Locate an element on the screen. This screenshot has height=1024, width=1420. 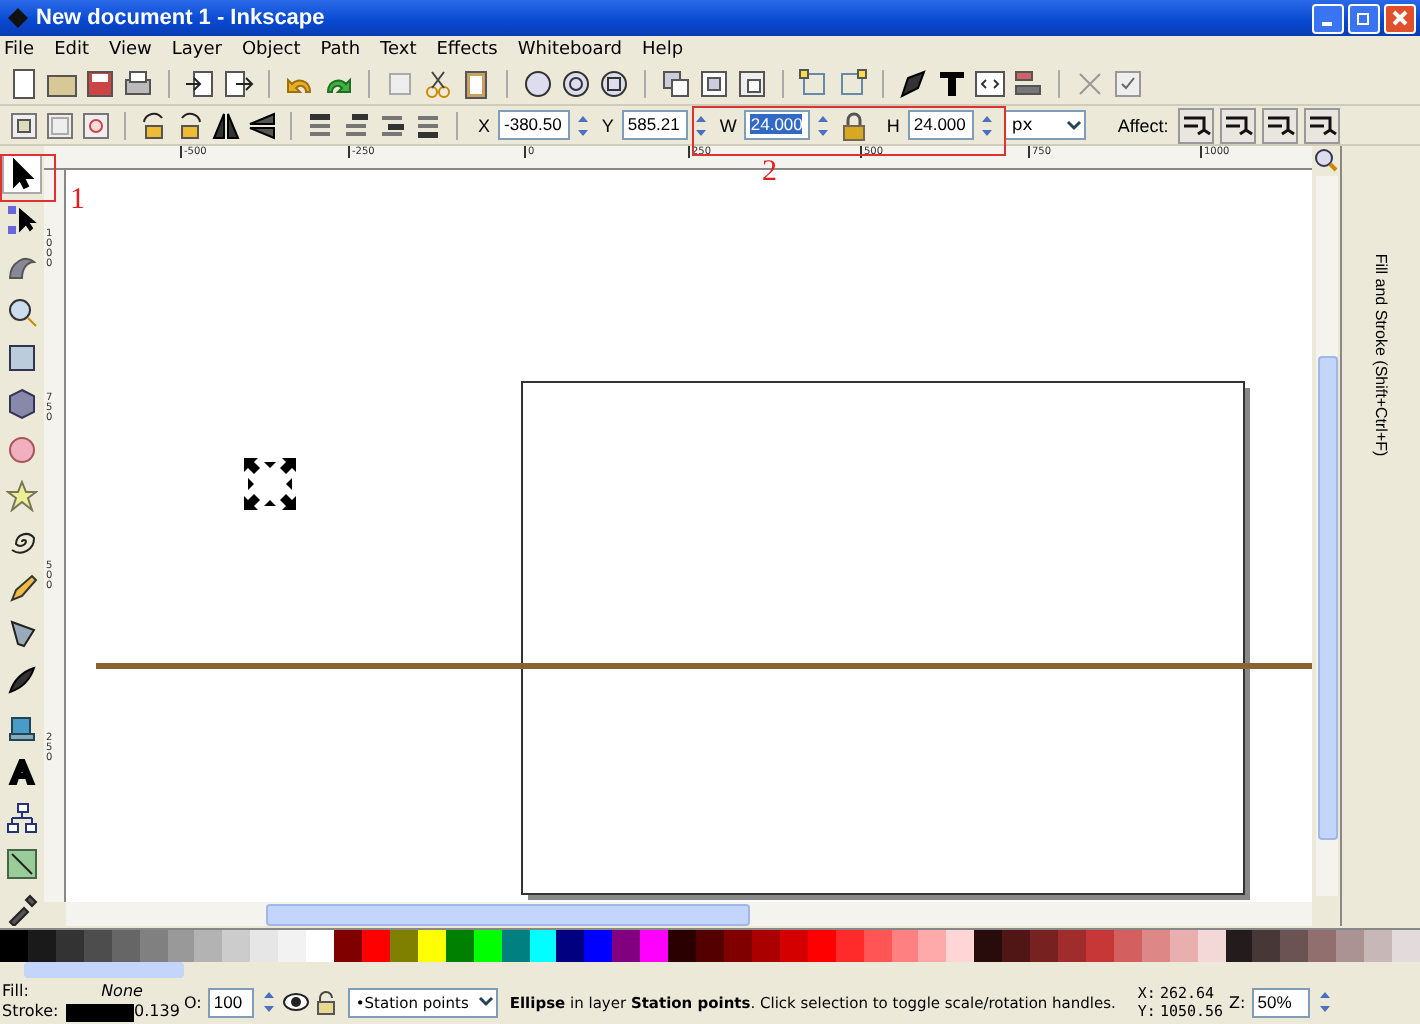
menu-item: View is located at coordinates (130, 50).